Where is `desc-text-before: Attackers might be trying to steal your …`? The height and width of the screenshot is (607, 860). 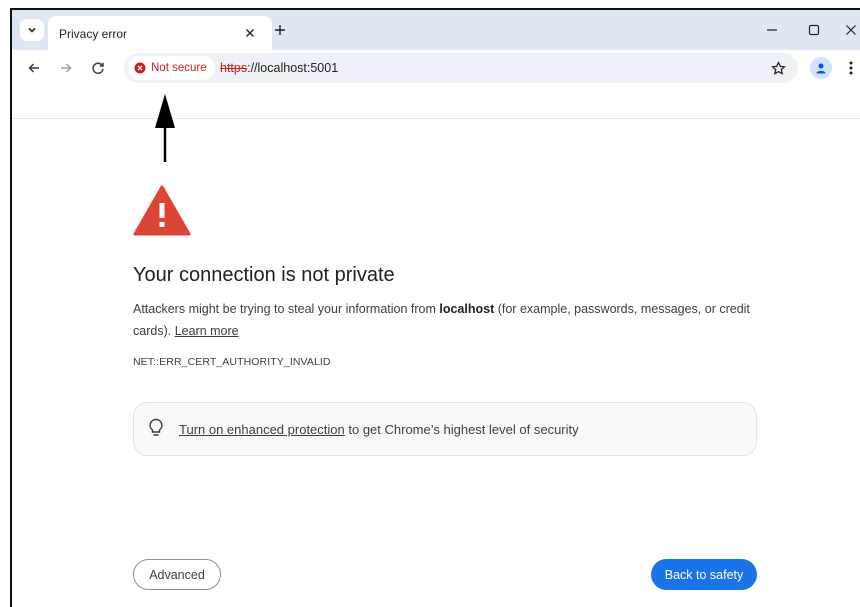
desc-text-before: Attackers might be trying to steal your … is located at coordinates (286, 309).